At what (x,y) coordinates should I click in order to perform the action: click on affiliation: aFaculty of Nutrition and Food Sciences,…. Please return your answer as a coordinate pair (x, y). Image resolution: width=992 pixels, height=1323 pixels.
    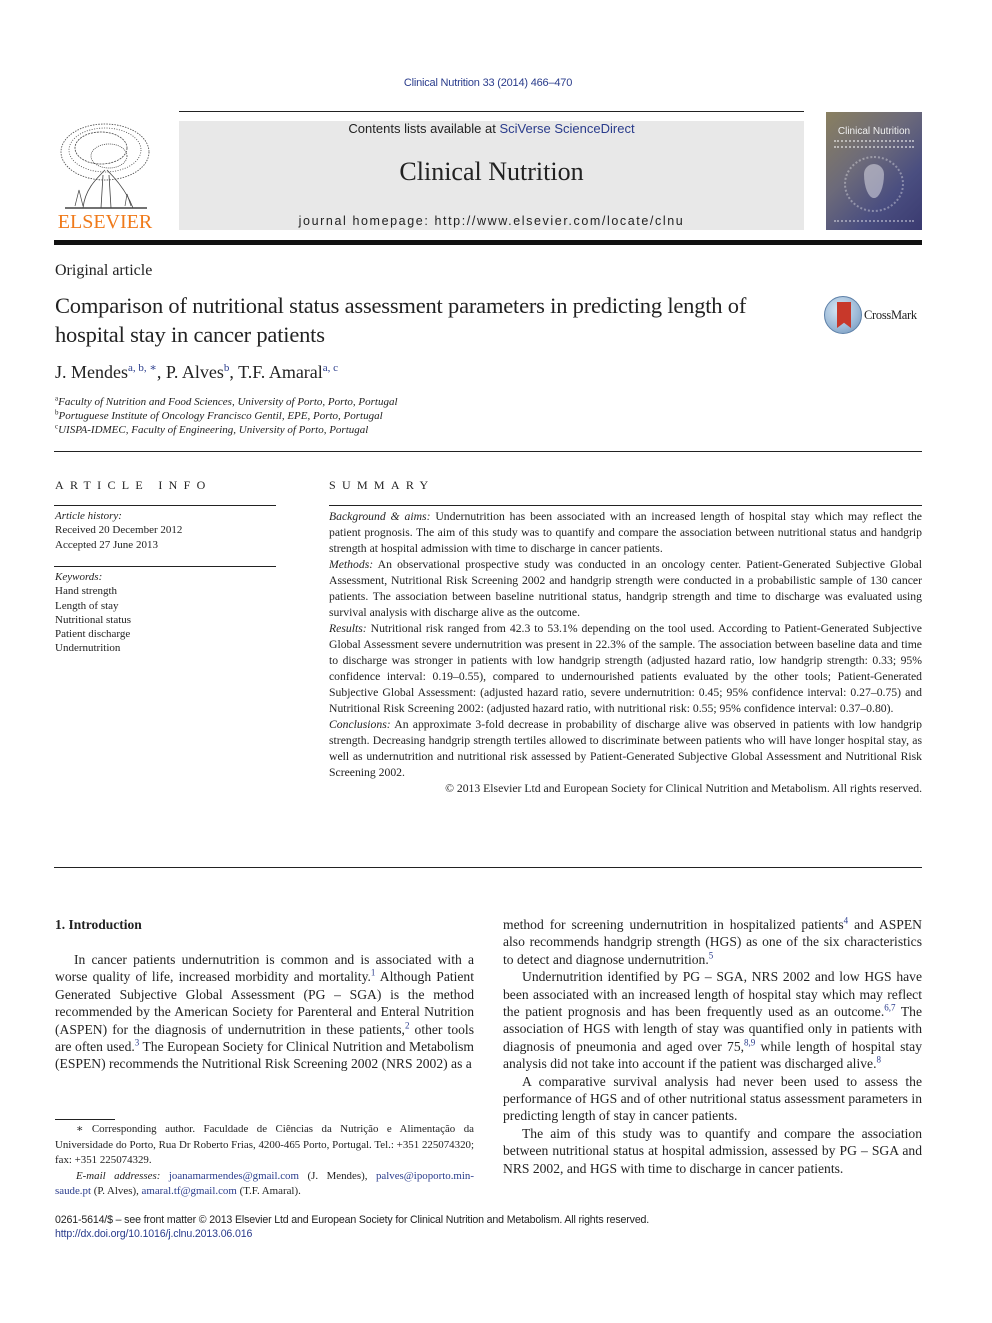
    Looking at the image, I should click on (226, 402).